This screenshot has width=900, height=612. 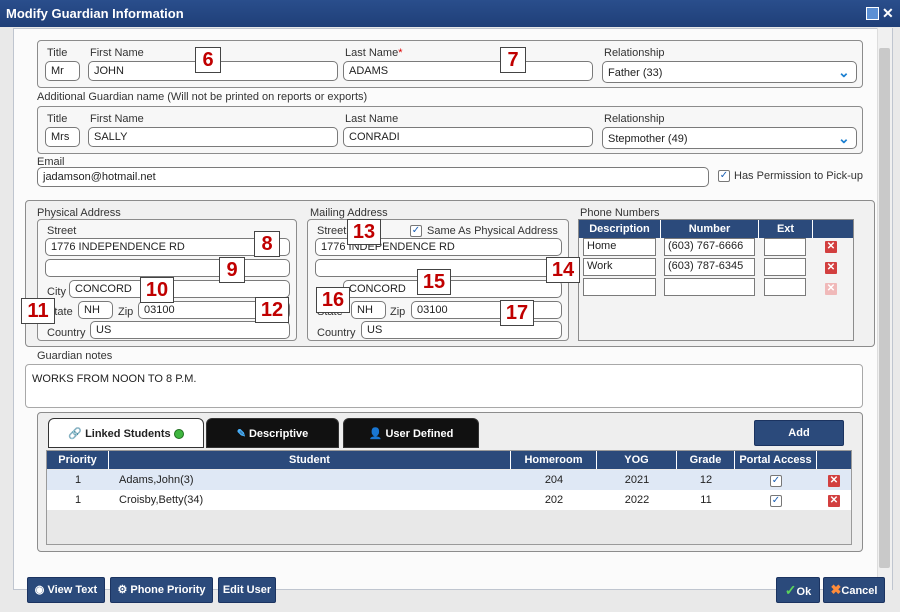 I want to click on guardian-notes-textarea: WORKS FROM NOON TO 8 P.M., so click(x=444, y=386).